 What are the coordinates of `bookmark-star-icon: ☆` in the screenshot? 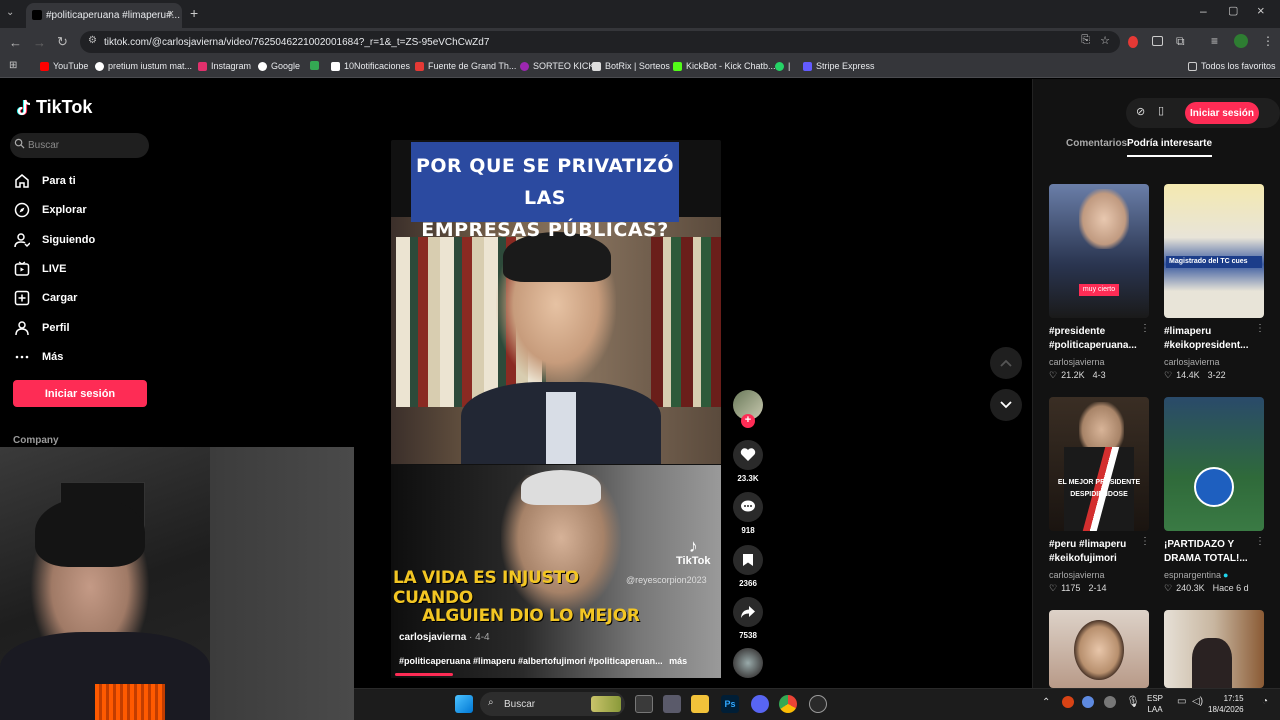 It's located at (1105, 40).